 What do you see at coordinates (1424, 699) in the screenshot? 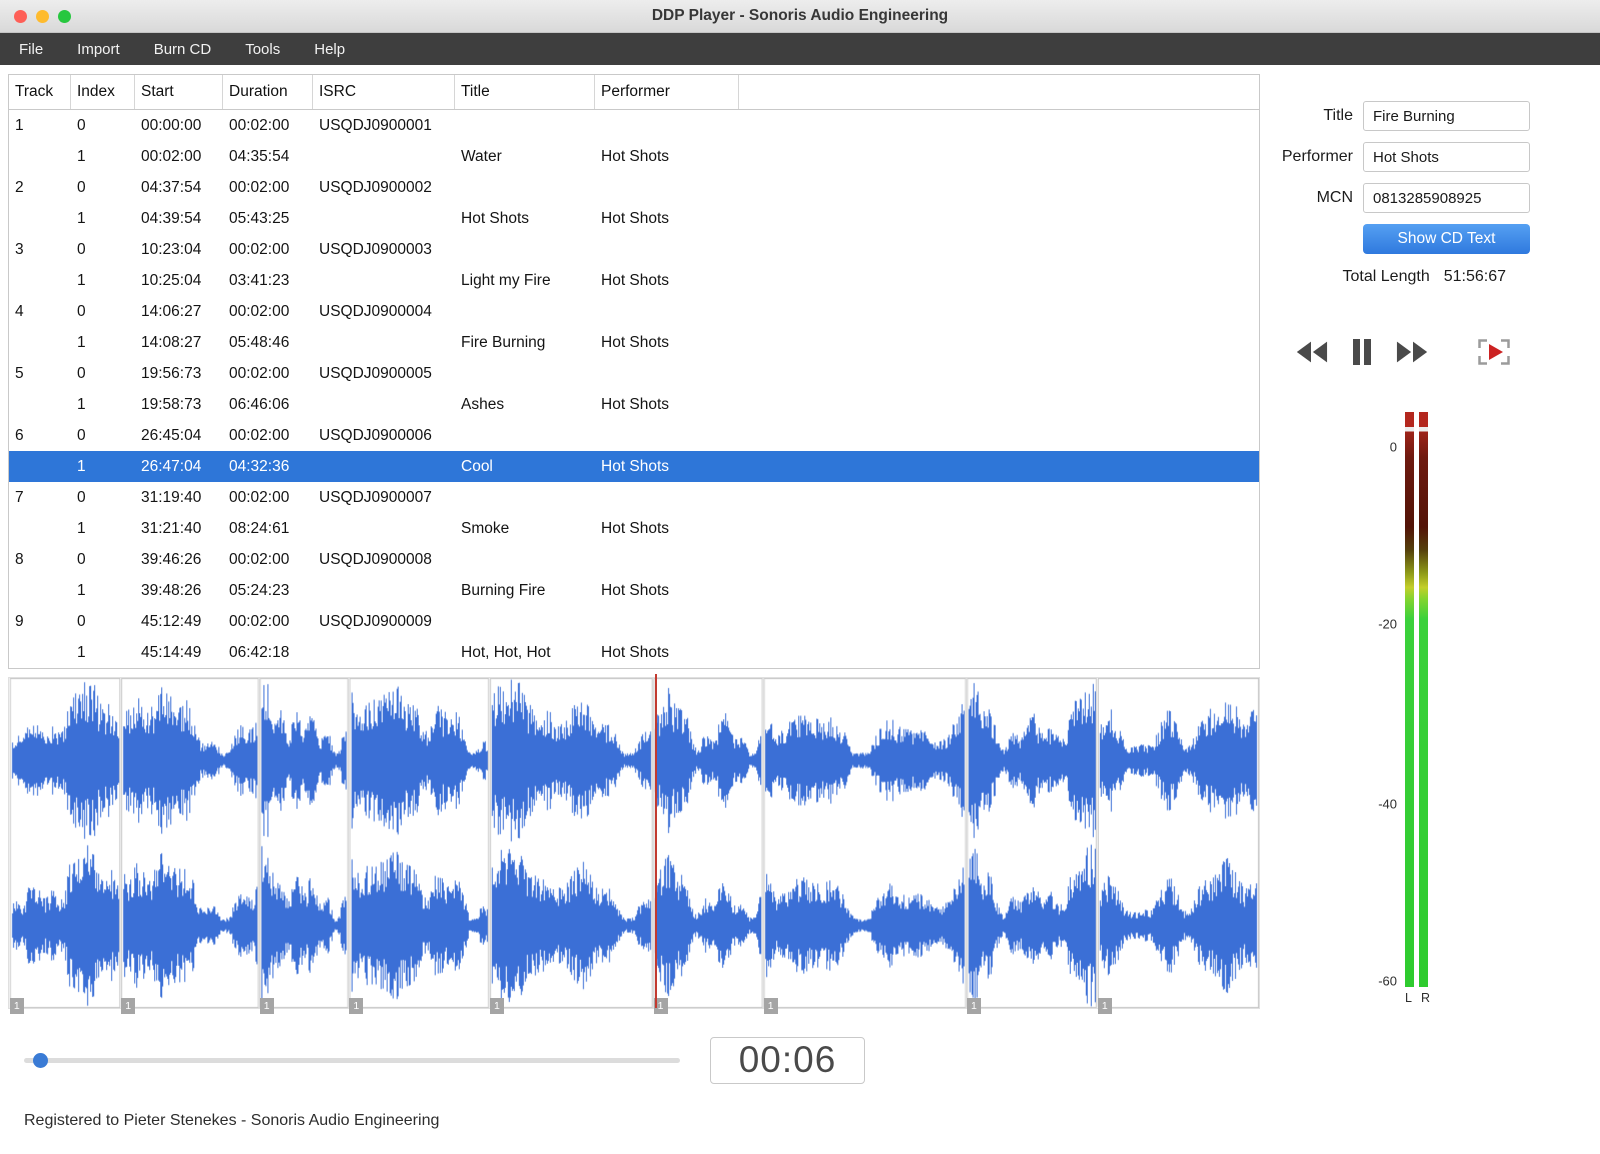
I see `level-meter-right` at bounding box center [1424, 699].